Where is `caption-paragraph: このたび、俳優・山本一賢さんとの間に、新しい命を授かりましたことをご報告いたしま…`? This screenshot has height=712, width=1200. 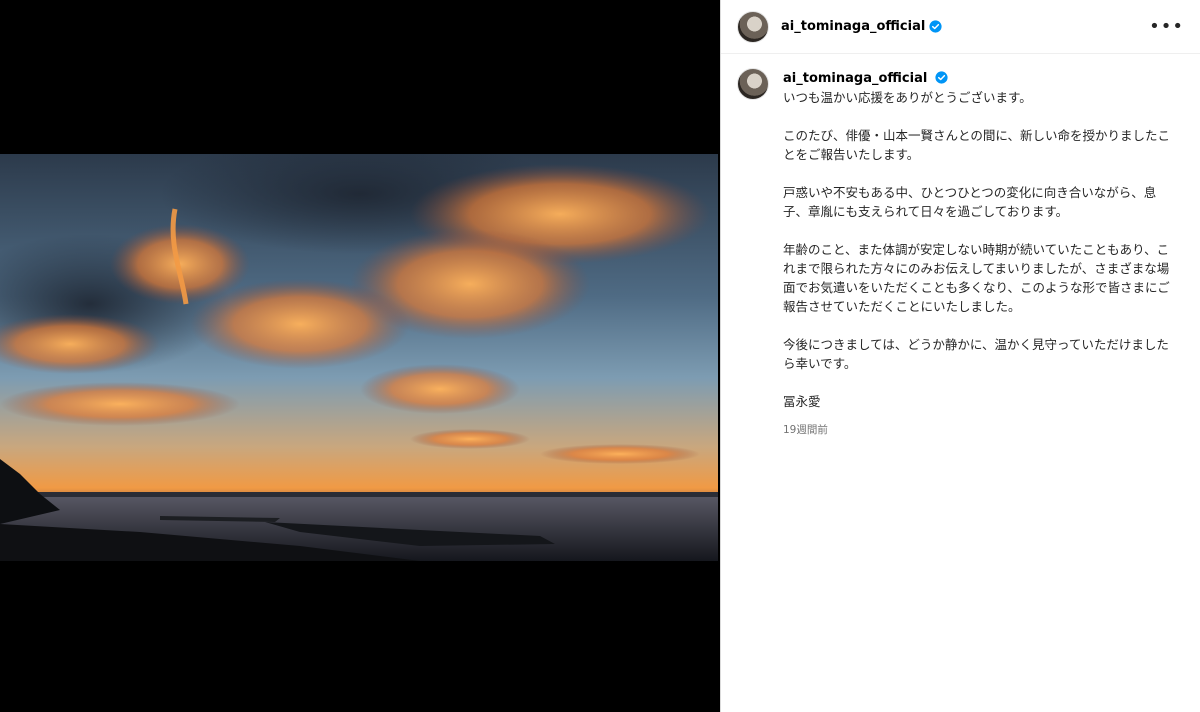 caption-paragraph: このたび、俳優・山本一賢さんとの間に、新しい命を授かりましたことをご報告いたしま… is located at coordinates (977, 145).